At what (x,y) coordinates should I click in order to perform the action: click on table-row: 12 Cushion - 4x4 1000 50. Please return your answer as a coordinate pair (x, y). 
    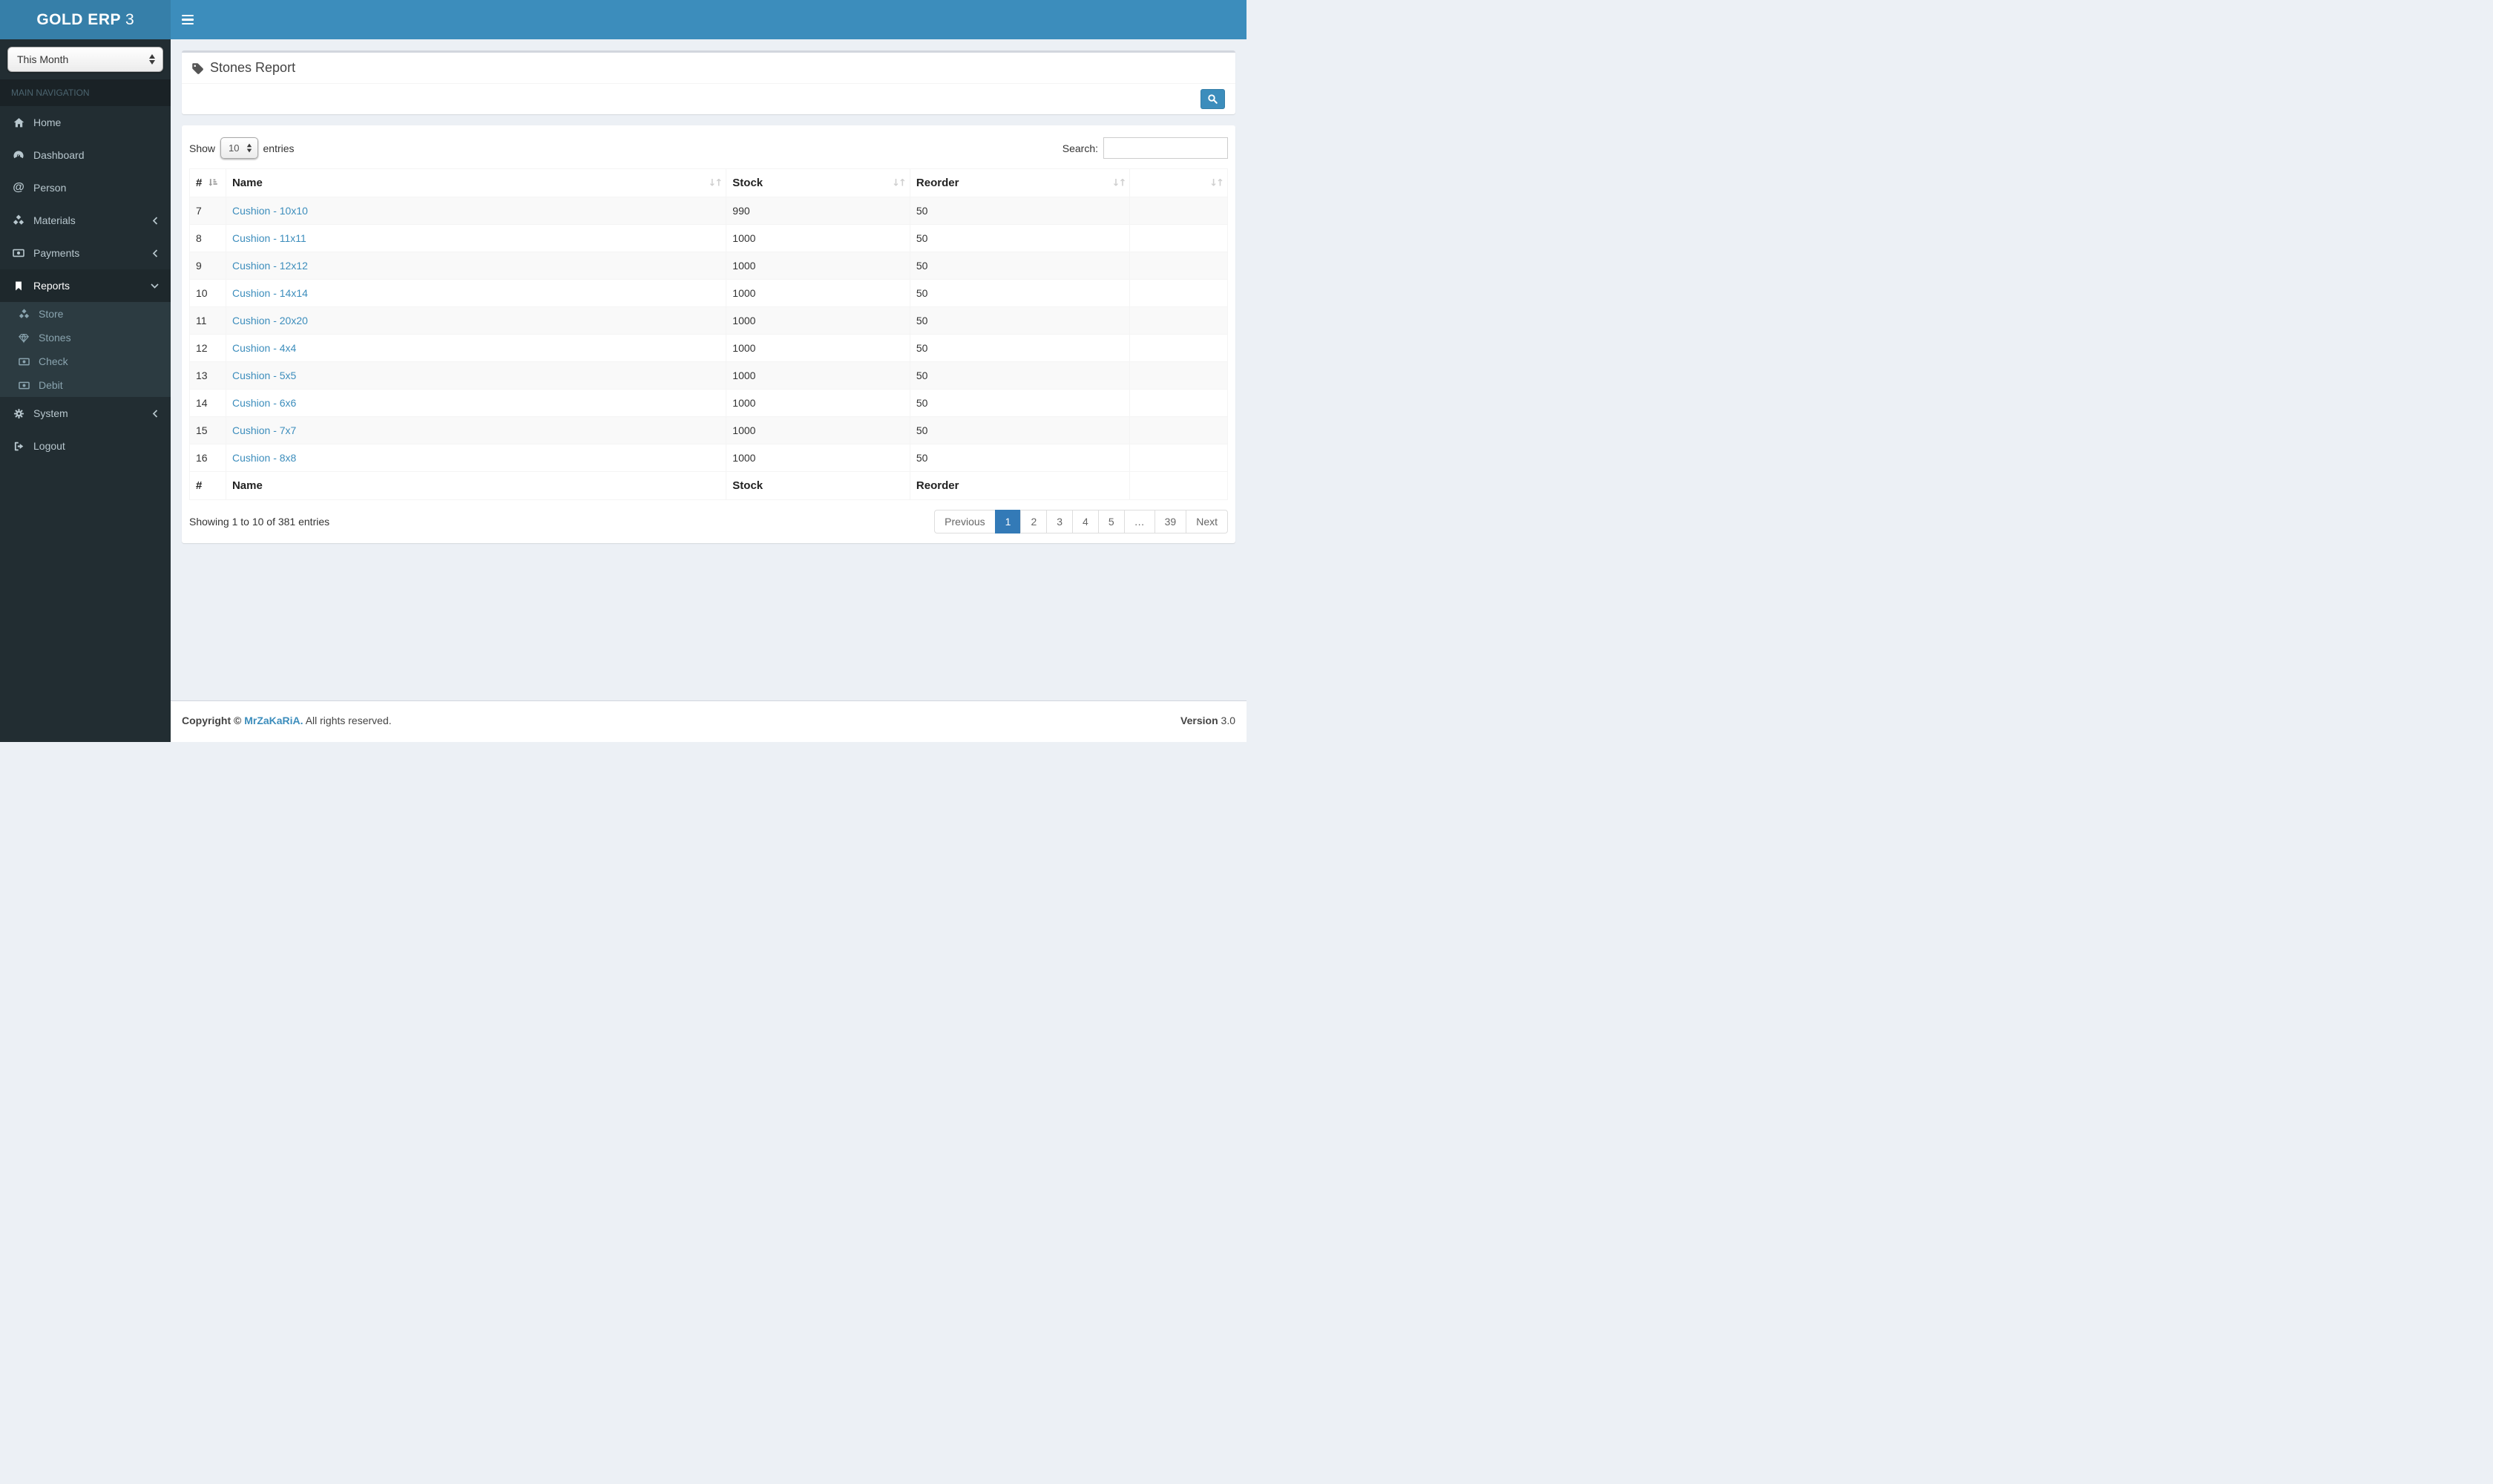
    Looking at the image, I should click on (708, 348).